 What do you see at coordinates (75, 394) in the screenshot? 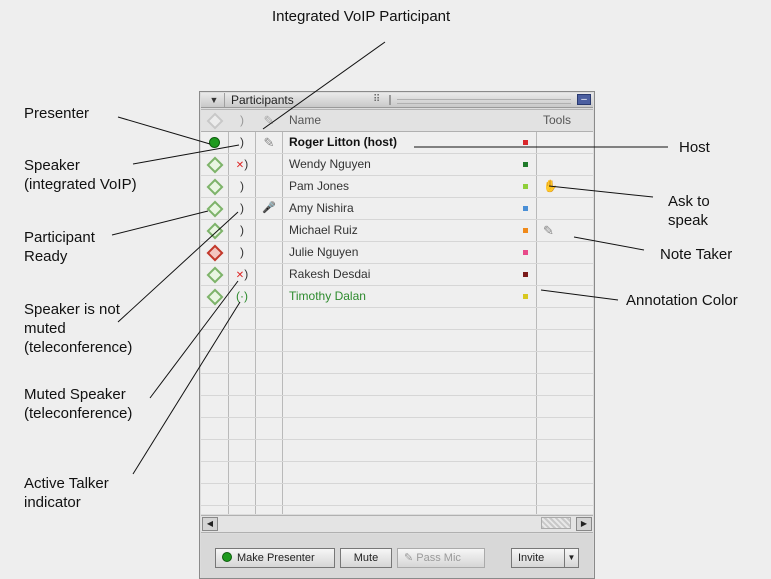
I see `callout-line: Muted Speaker` at bounding box center [75, 394].